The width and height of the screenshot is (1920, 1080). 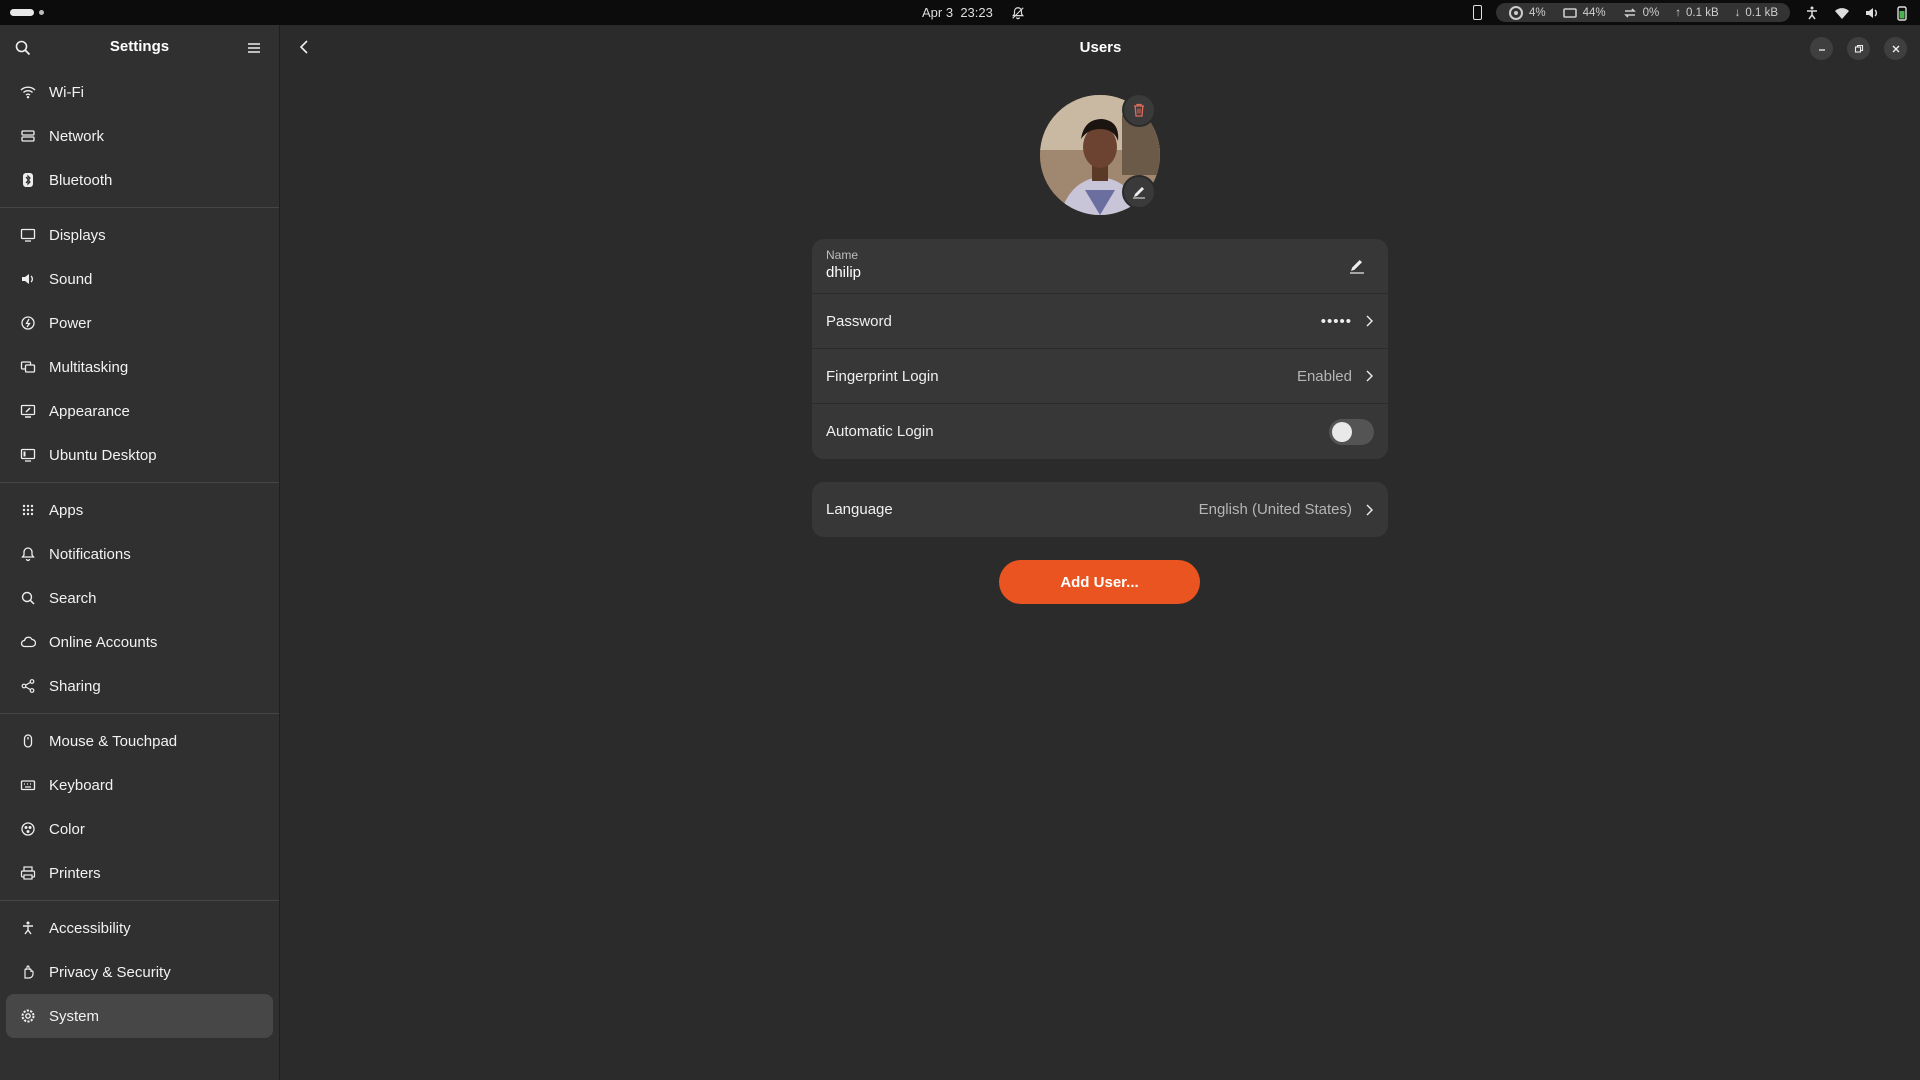 I want to click on sidebar-item-system: System, so click(x=139, y=1016).